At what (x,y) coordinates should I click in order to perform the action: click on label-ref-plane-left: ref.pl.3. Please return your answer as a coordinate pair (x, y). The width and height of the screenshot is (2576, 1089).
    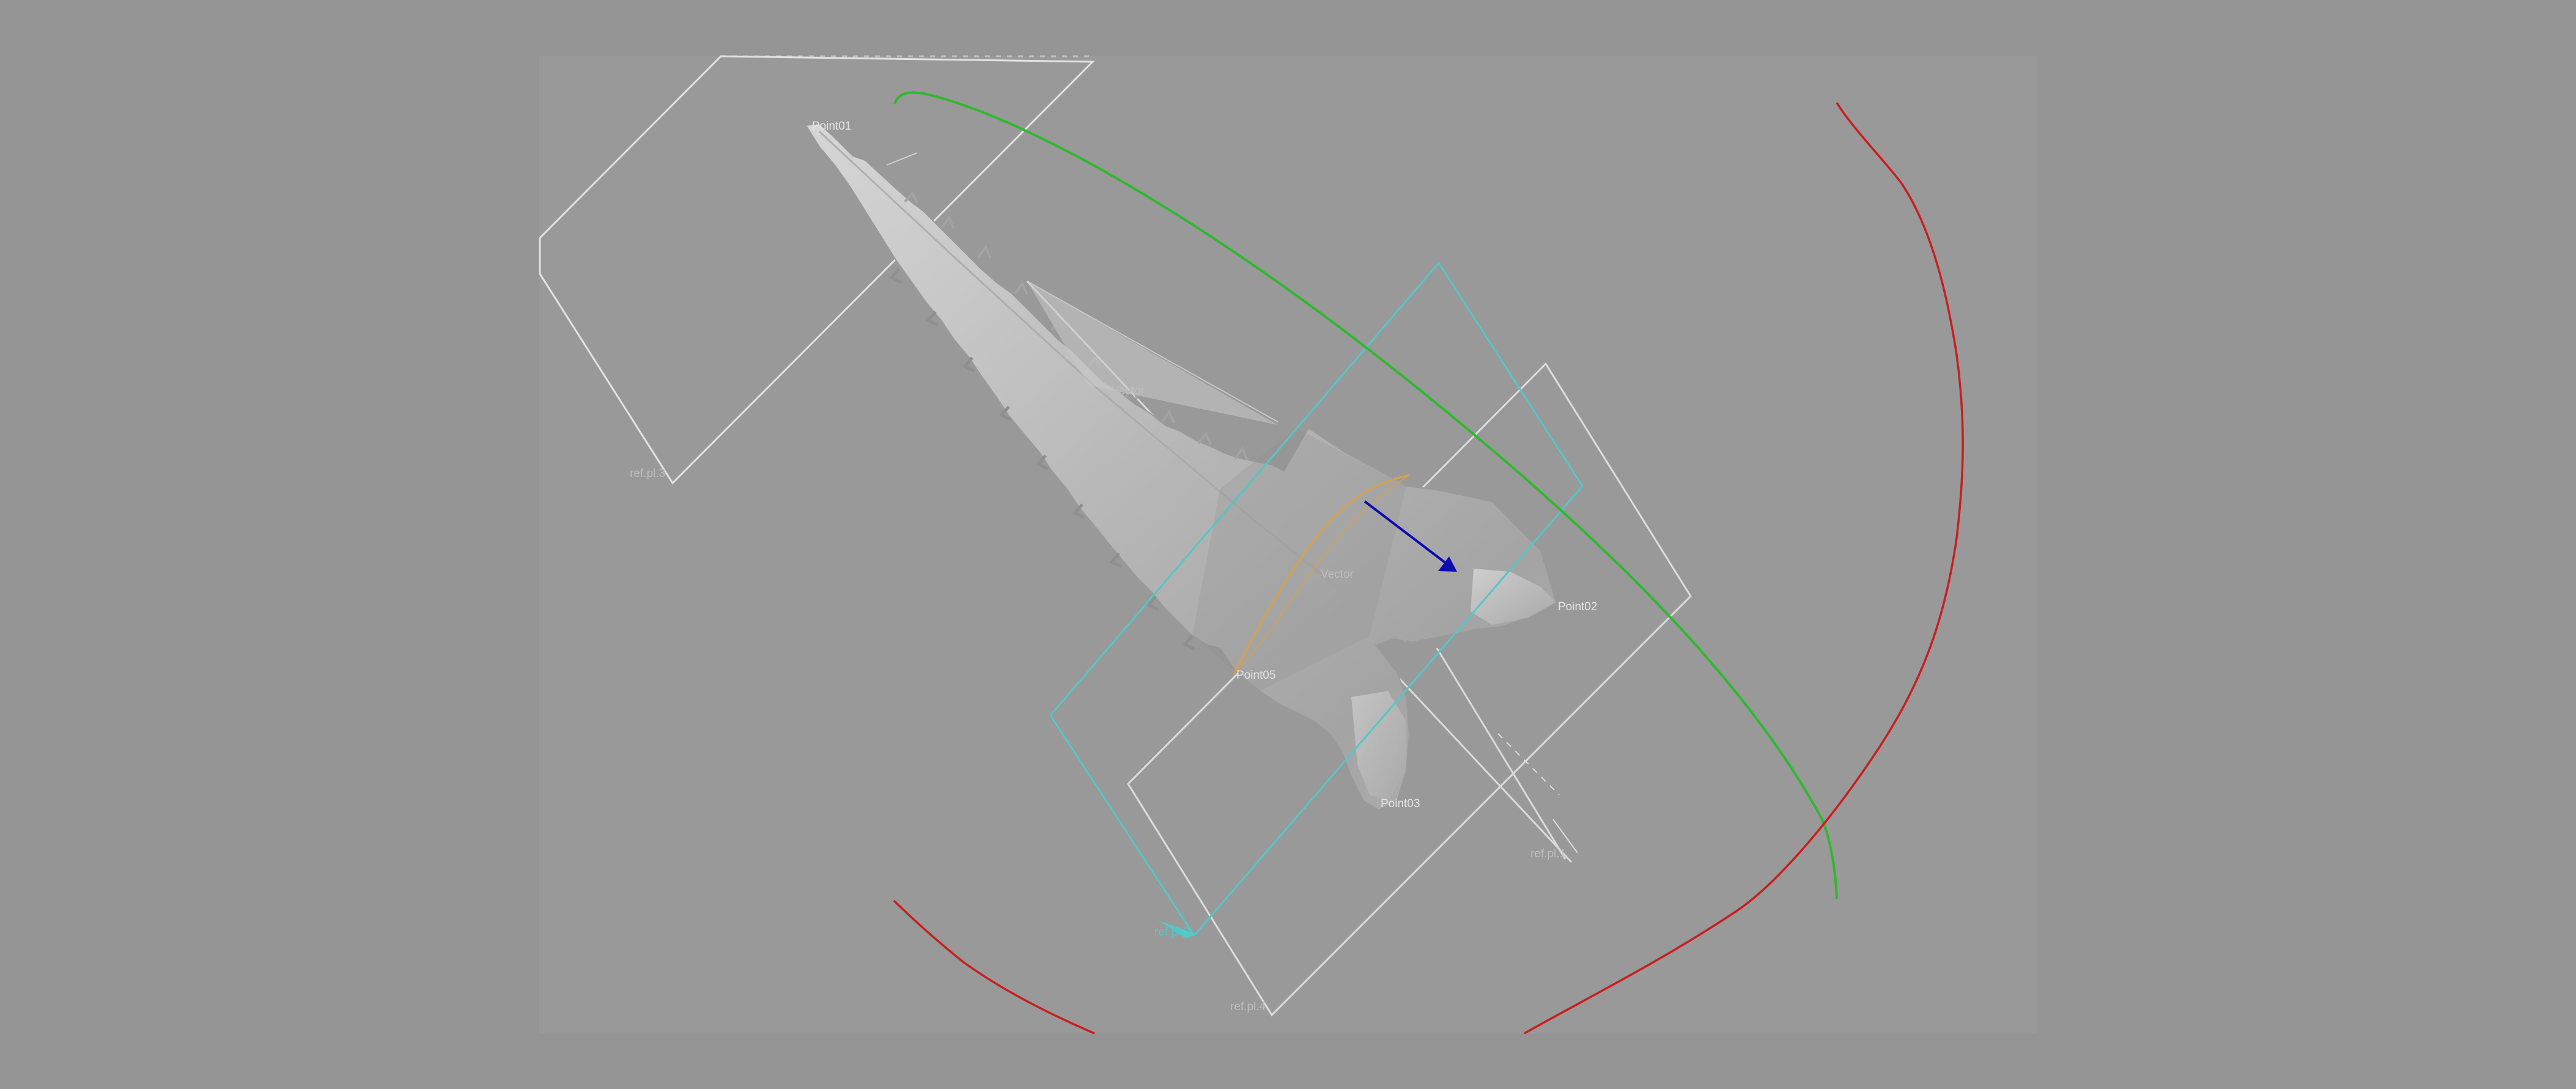
    Looking at the image, I should click on (648, 474).